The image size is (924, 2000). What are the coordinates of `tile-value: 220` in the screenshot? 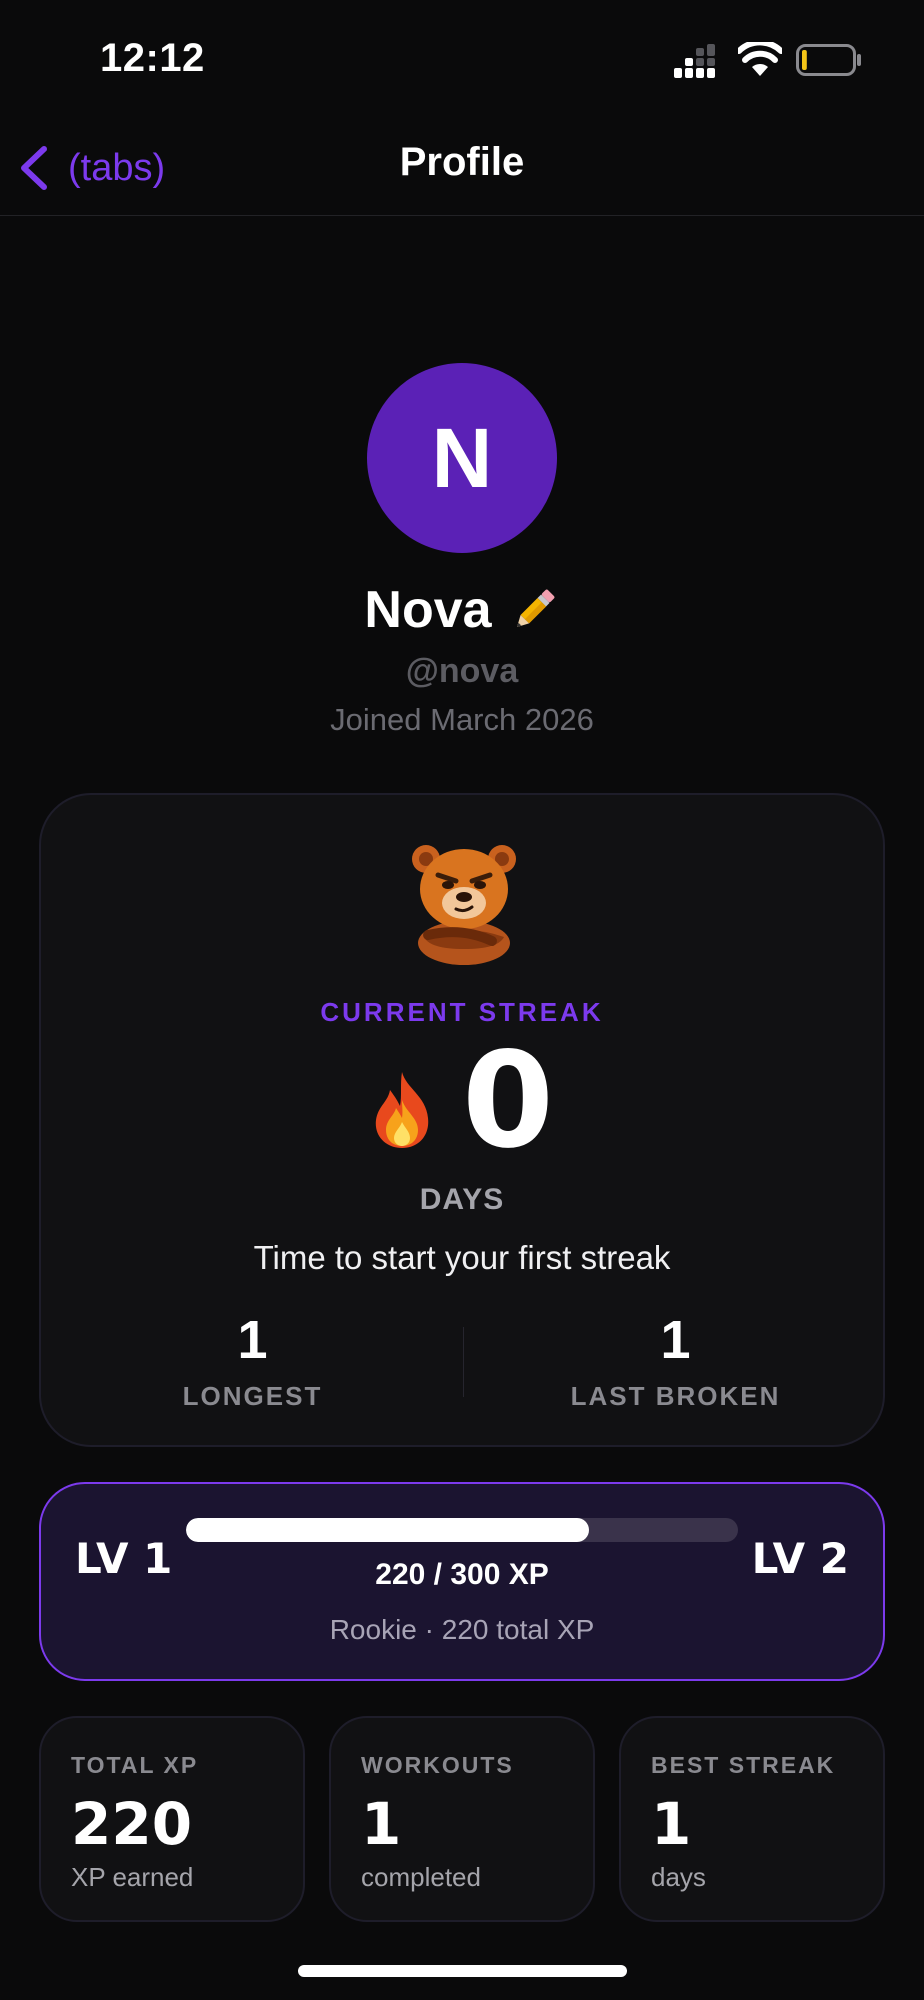 It's located at (132, 1824).